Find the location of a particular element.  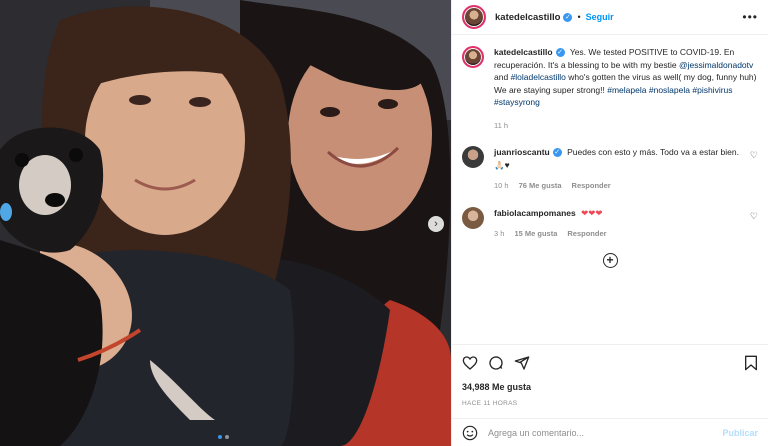

hashtag-link: #pishivirus is located at coordinates (712, 90).